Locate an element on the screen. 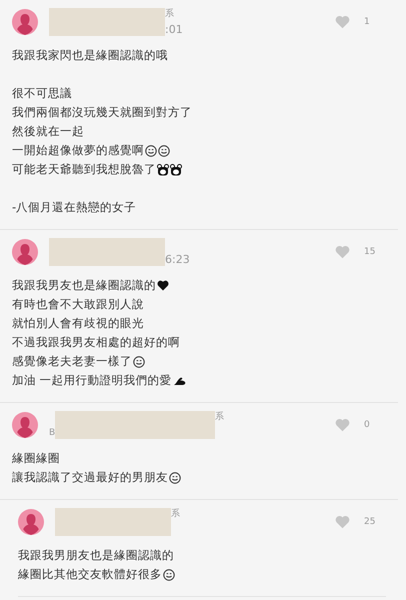 The height and width of the screenshot is (600, 406). author-fragment: B is located at coordinates (52, 433).